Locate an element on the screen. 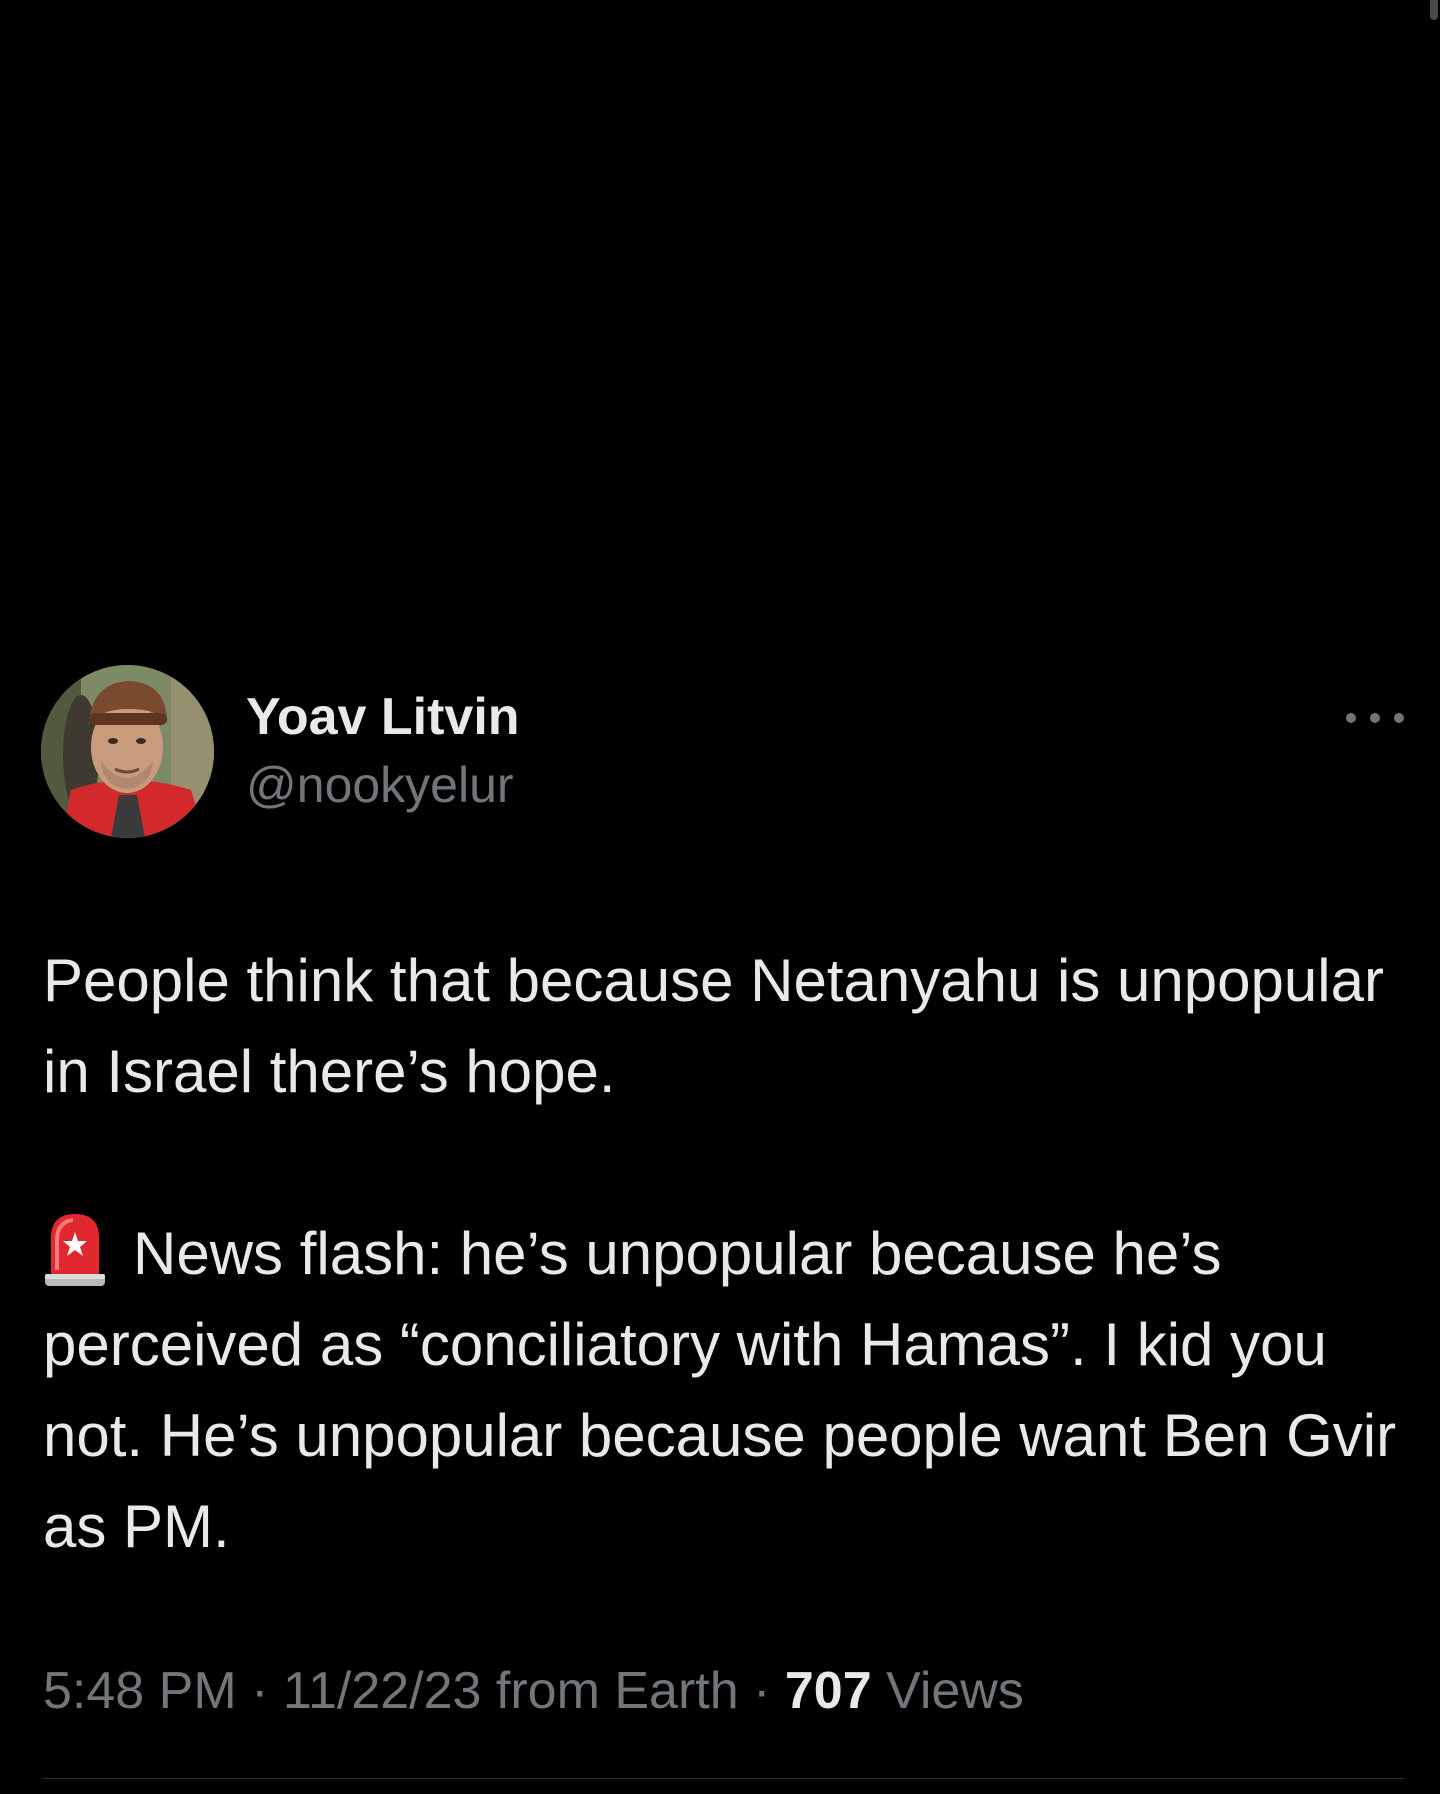 Image resolution: width=1440 pixels, height=1794 pixels. author-display-name: Yoav Litvin is located at coordinates (383, 717).